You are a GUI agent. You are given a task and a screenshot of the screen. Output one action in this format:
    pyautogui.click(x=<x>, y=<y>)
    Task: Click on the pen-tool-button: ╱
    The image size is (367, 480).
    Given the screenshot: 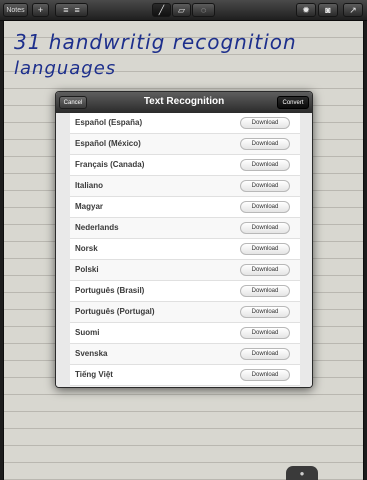 What is the action you would take?
    pyautogui.click(x=161, y=10)
    